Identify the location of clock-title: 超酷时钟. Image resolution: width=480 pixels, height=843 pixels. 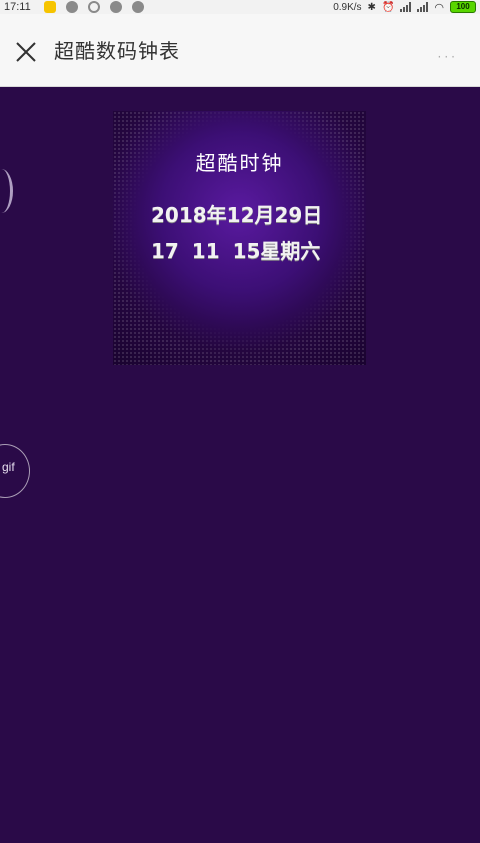
(239, 163).